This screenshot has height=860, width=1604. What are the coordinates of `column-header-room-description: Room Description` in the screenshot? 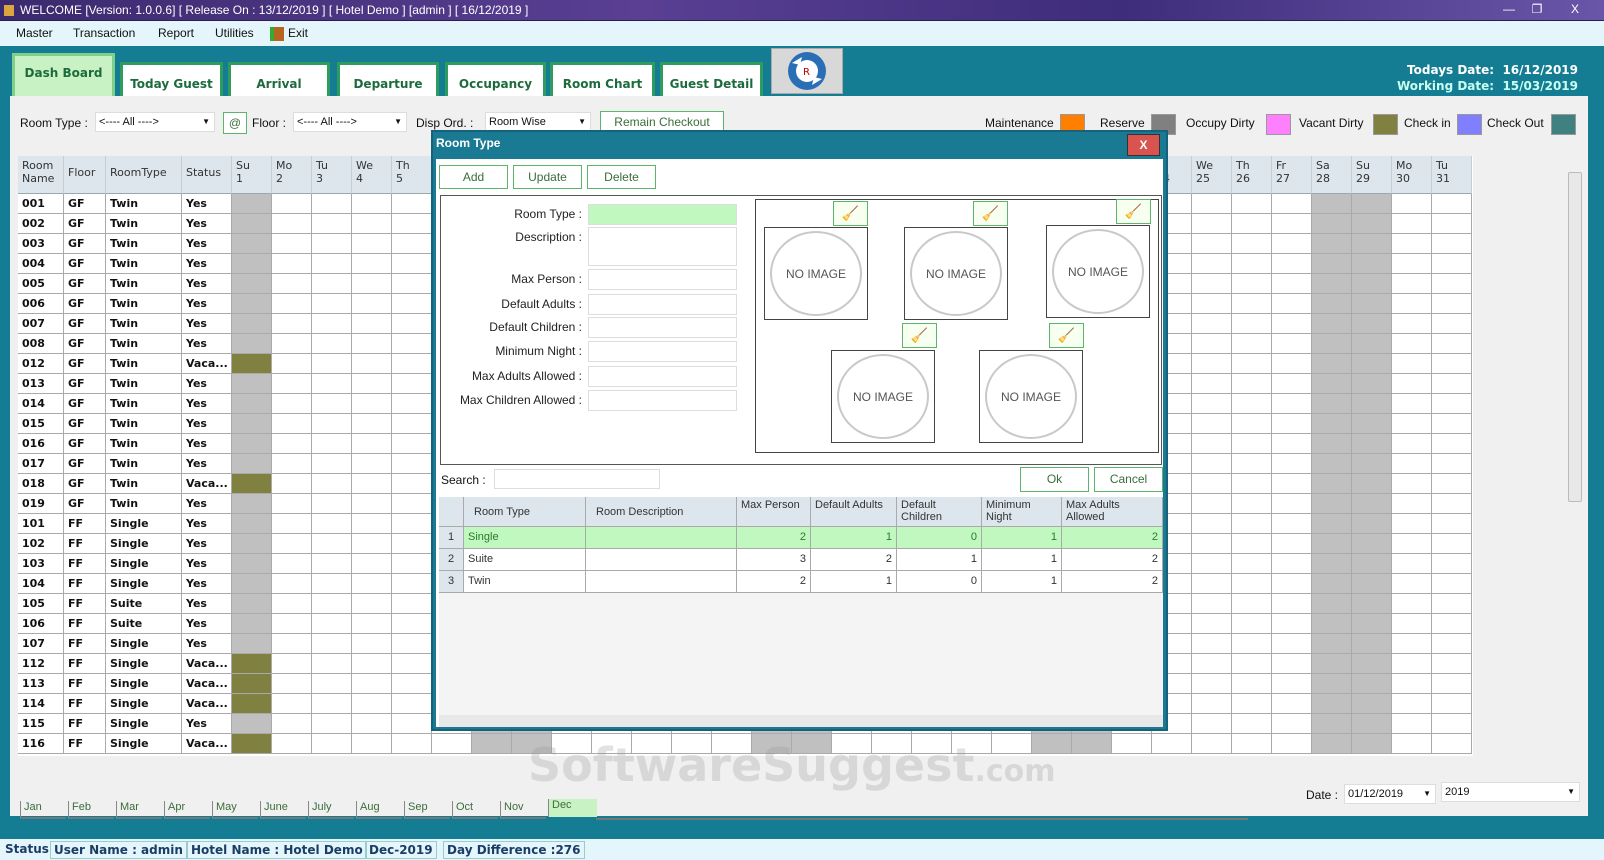 It's located at (661, 512).